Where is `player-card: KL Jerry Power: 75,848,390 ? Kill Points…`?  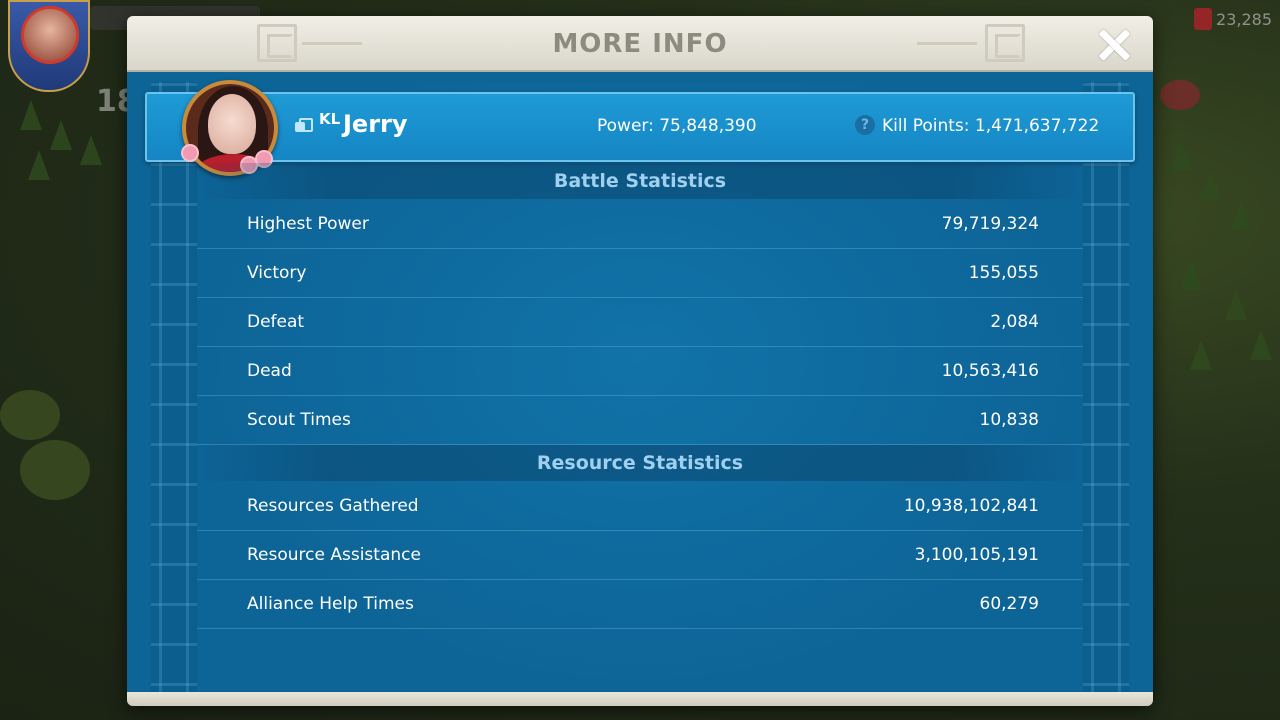 player-card: KL Jerry Power: 75,848,390 ? Kill Points… is located at coordinates (640, 128).